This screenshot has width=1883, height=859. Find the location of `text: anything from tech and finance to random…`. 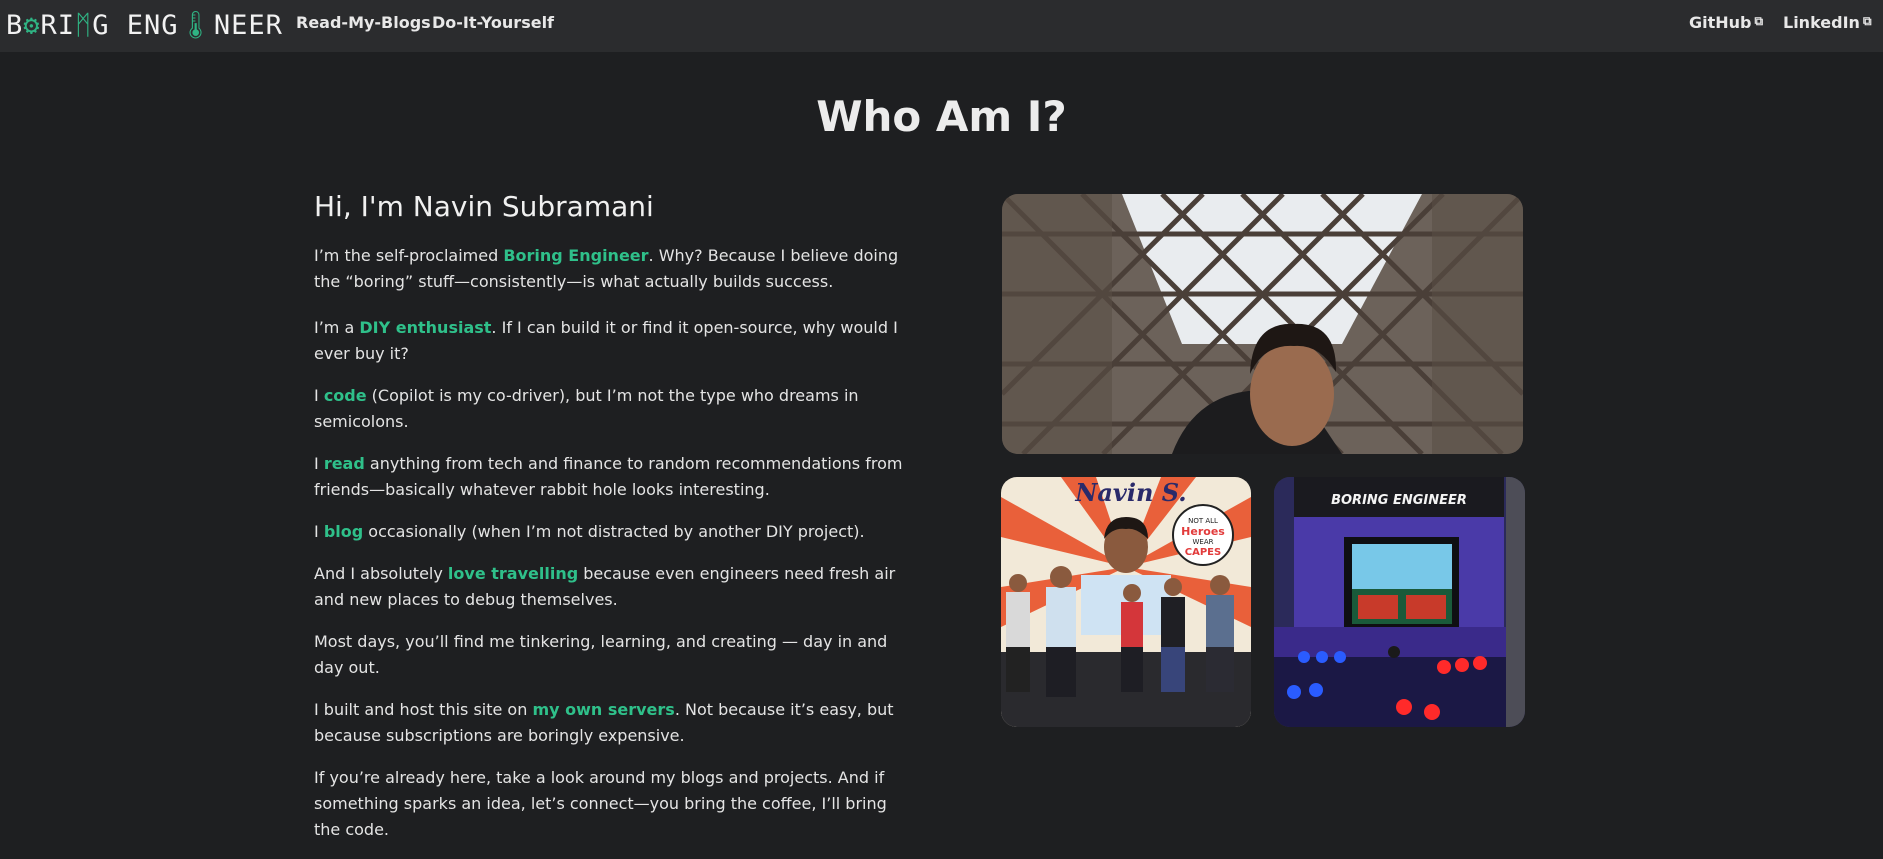

text: anything from tech and finance to random… is located at coordinates (608, 476).